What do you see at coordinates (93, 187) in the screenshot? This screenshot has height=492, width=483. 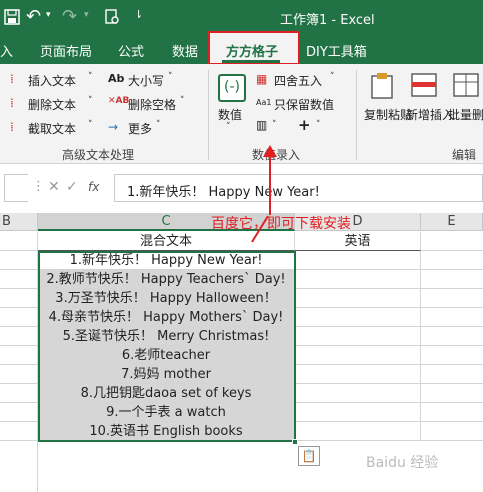 I see `fx-icon: fx` at bounding box center [93, 187].